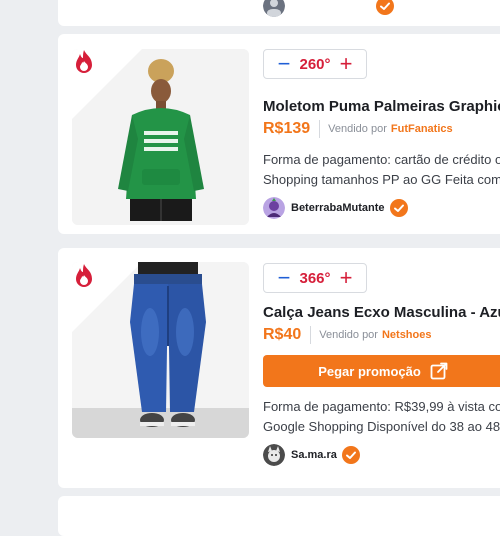 Image resolution: width=500 pixels, height=536 pixels. What do you see at coordinates (422, 129) in the screenshot?
I see `merchant-link: FutFanatics` at bounding box center [422, 129].